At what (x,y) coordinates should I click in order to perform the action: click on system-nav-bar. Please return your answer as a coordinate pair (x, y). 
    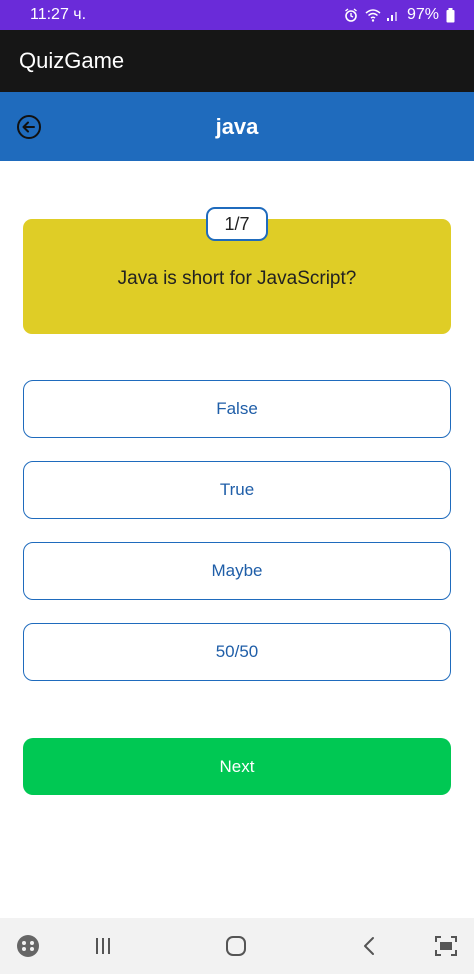
    Looking at the image, I should click on (237, 946).